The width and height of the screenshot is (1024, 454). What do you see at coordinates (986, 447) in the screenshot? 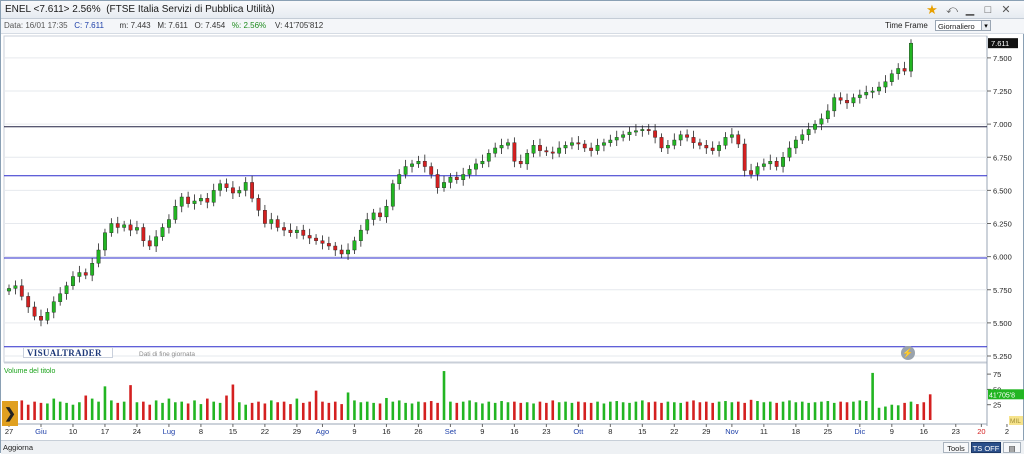
I see `ts-off-button: TS OFF` at bounding box center [986, 447].